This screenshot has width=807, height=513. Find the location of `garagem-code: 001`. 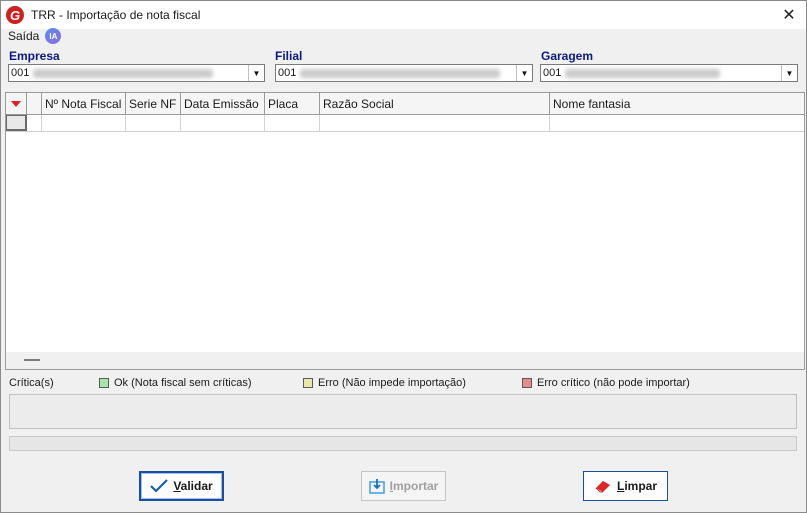

garagem-code: 001 is located at coordinates (552, 73).